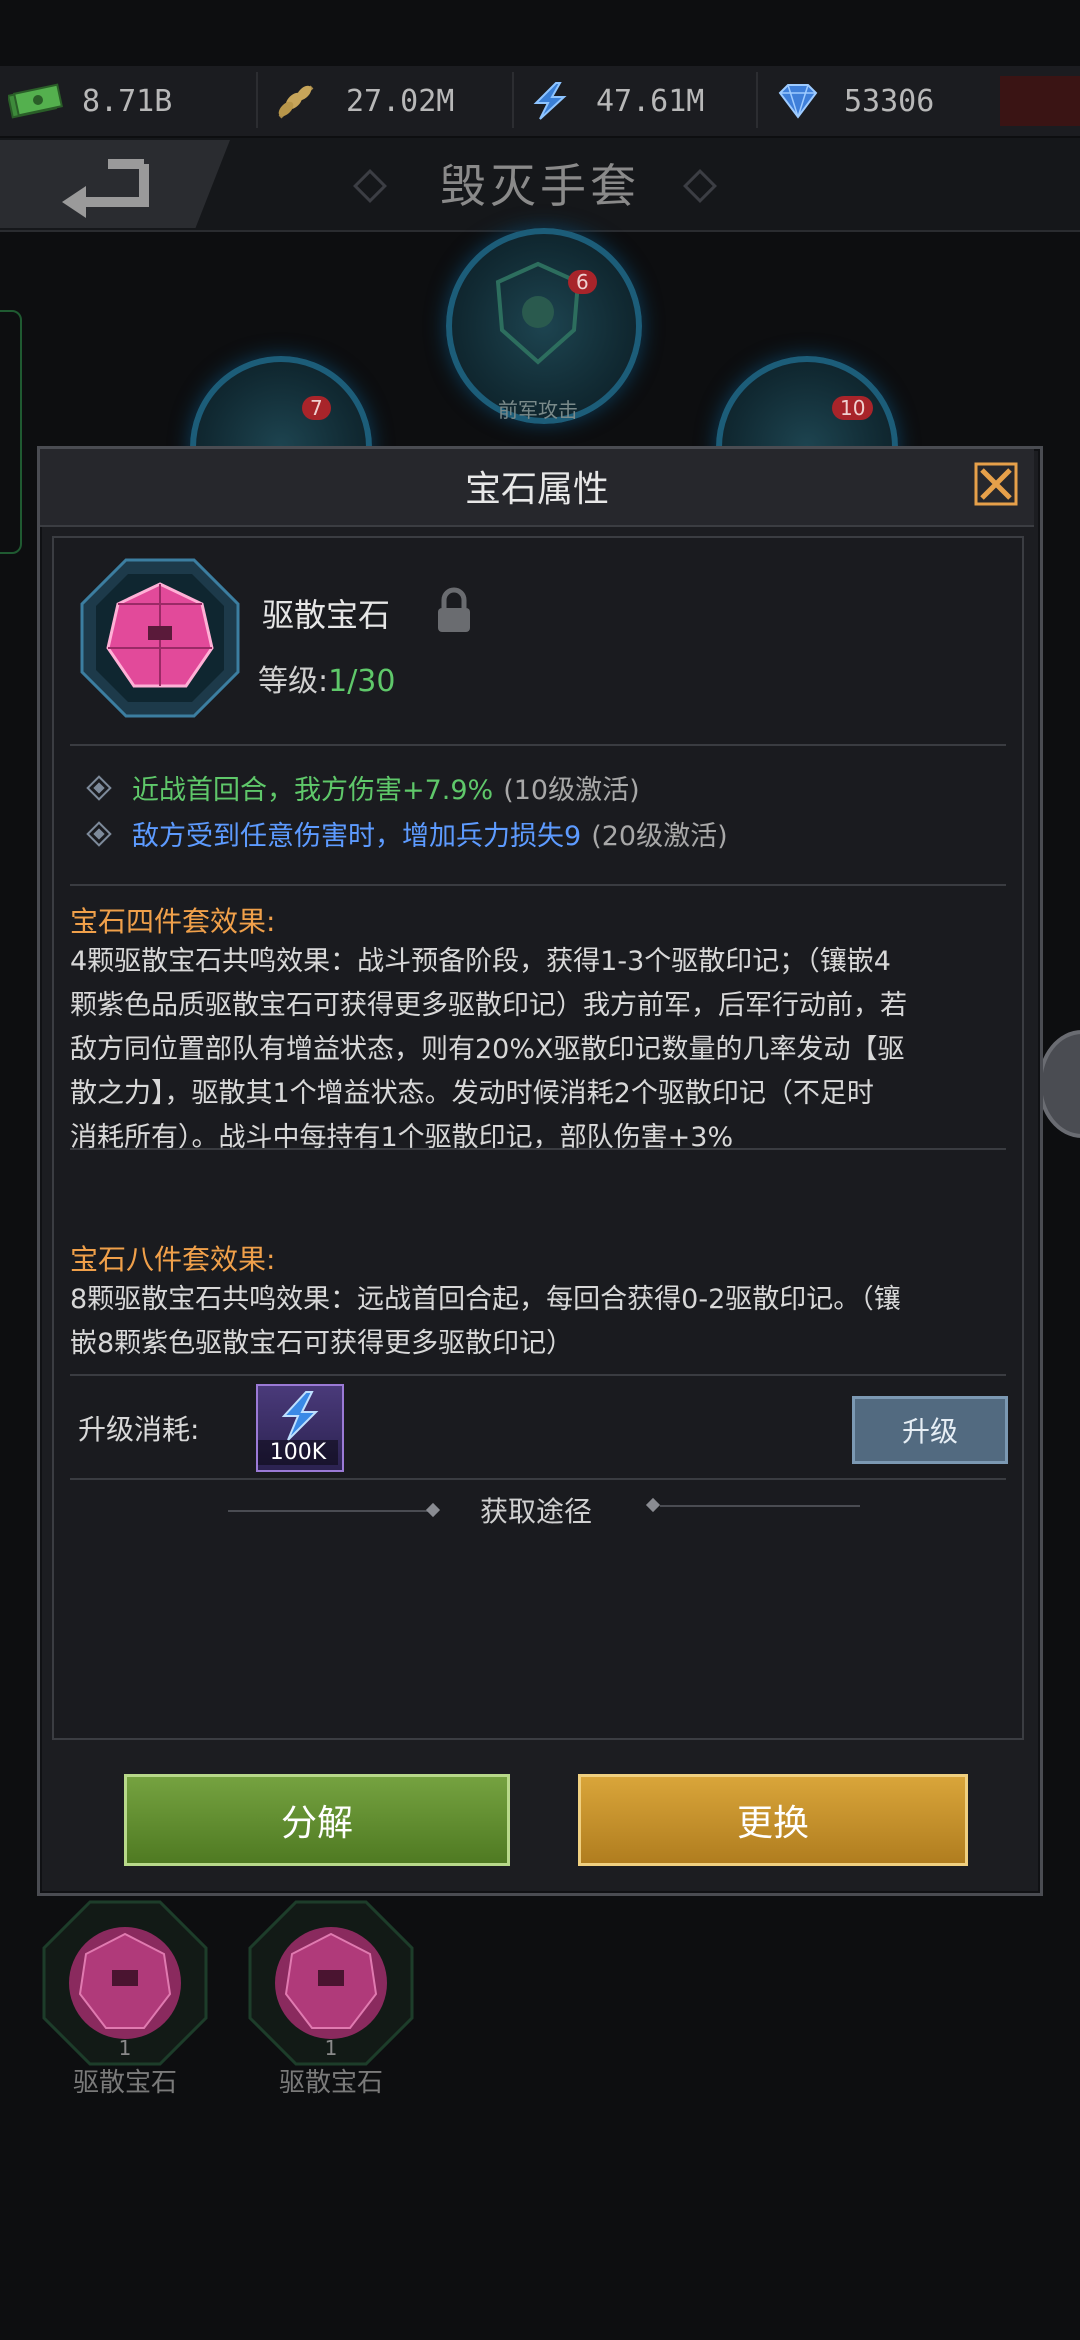 This screenshot has width=1080, height=2340. I want to click on gem-level: 等级:1/30, so click(326, 678).